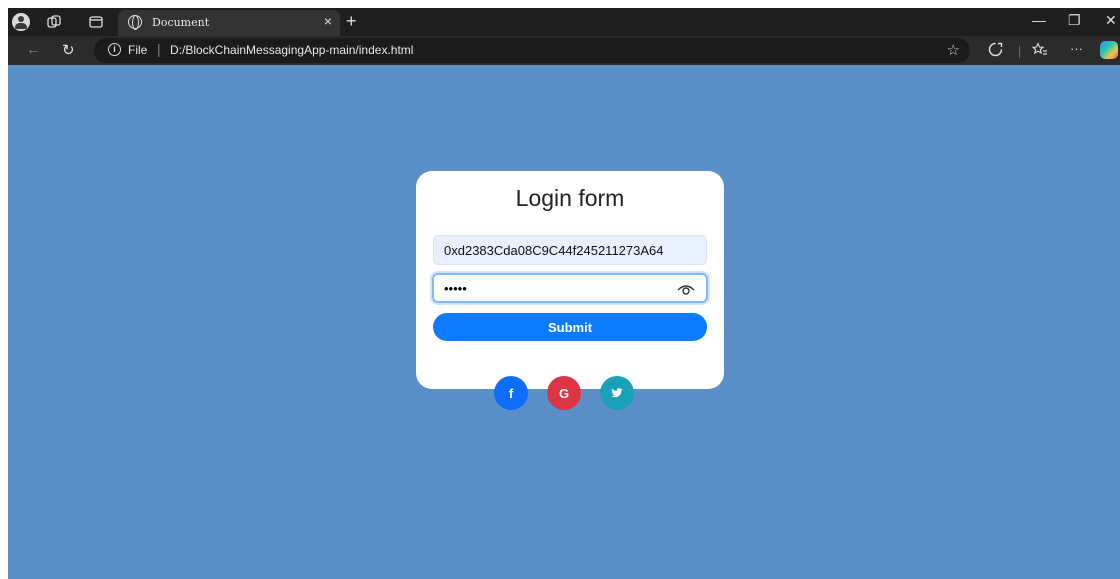 The image size is (1120, 579). Describe the element at coordinates (351, 21) in the screenshot. I see `new-tab-button: +` at that location.